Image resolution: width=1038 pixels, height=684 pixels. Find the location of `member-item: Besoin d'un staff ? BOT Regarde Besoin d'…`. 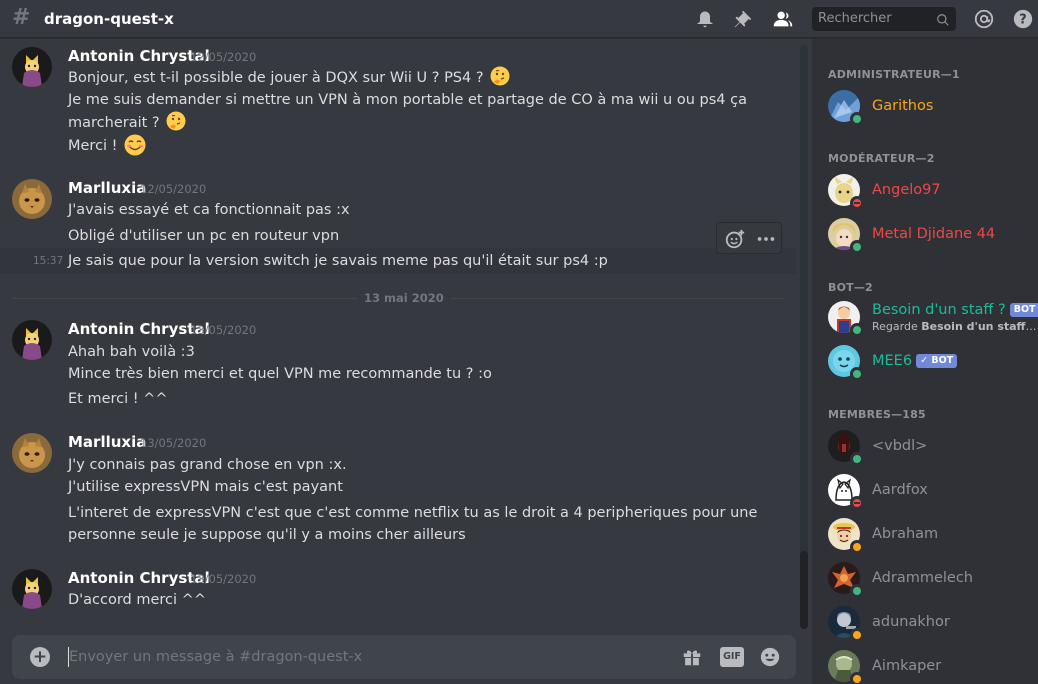

member-item: Besoin d'un staff ? BOT Regarde Besoin d'… is located at coordinates (929, 317).